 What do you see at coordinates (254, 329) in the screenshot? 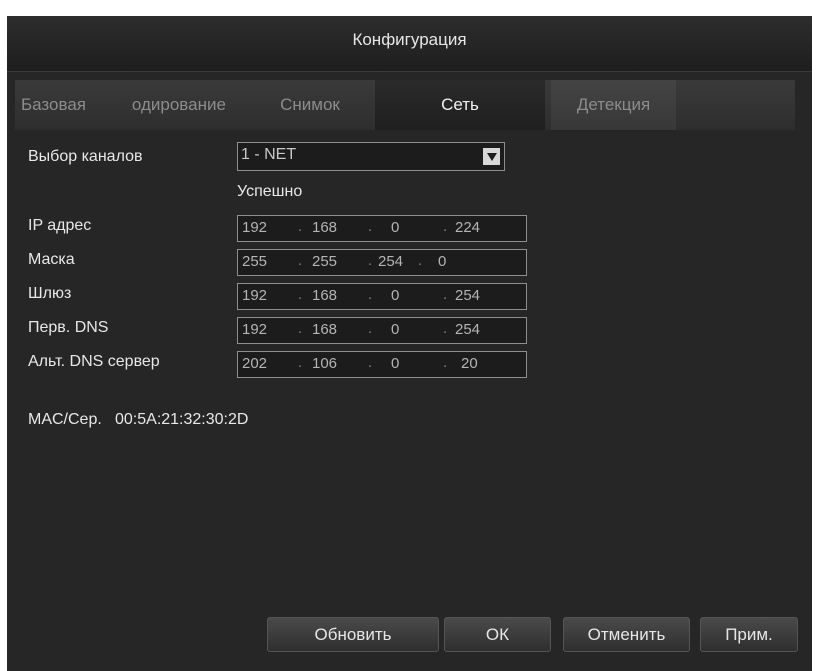
I see `dns1-octet-1: 192` at bounding box center [254, 329].